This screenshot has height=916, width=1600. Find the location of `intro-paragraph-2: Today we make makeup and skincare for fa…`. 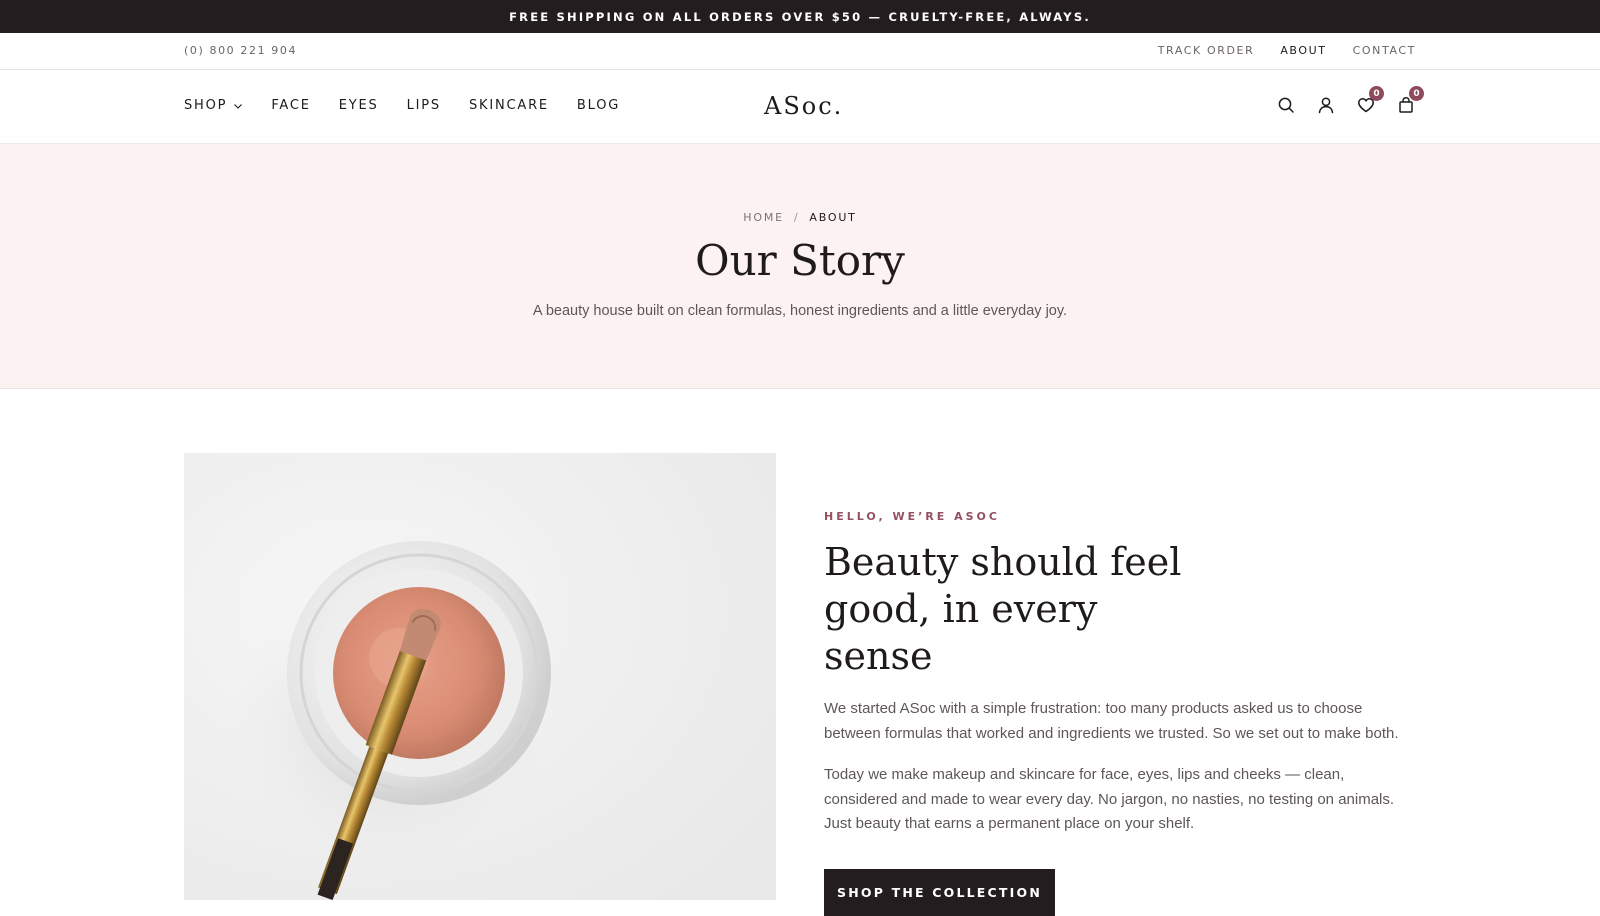

intro-paragraph-2: Today we make makeup and skincare for fa… is located at coordinates (1109, 799).